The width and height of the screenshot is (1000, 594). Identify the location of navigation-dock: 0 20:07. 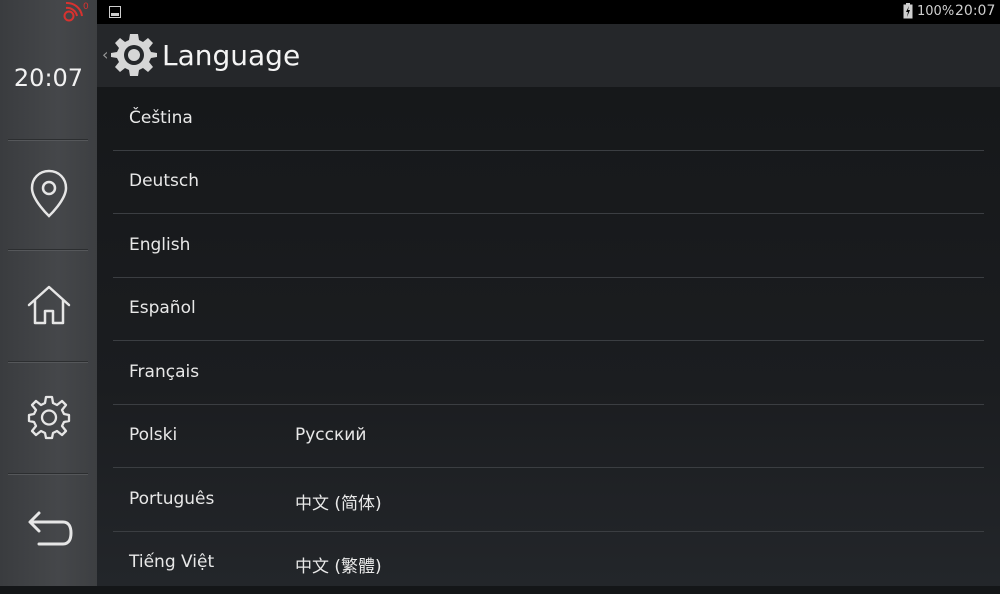
(49, 293).